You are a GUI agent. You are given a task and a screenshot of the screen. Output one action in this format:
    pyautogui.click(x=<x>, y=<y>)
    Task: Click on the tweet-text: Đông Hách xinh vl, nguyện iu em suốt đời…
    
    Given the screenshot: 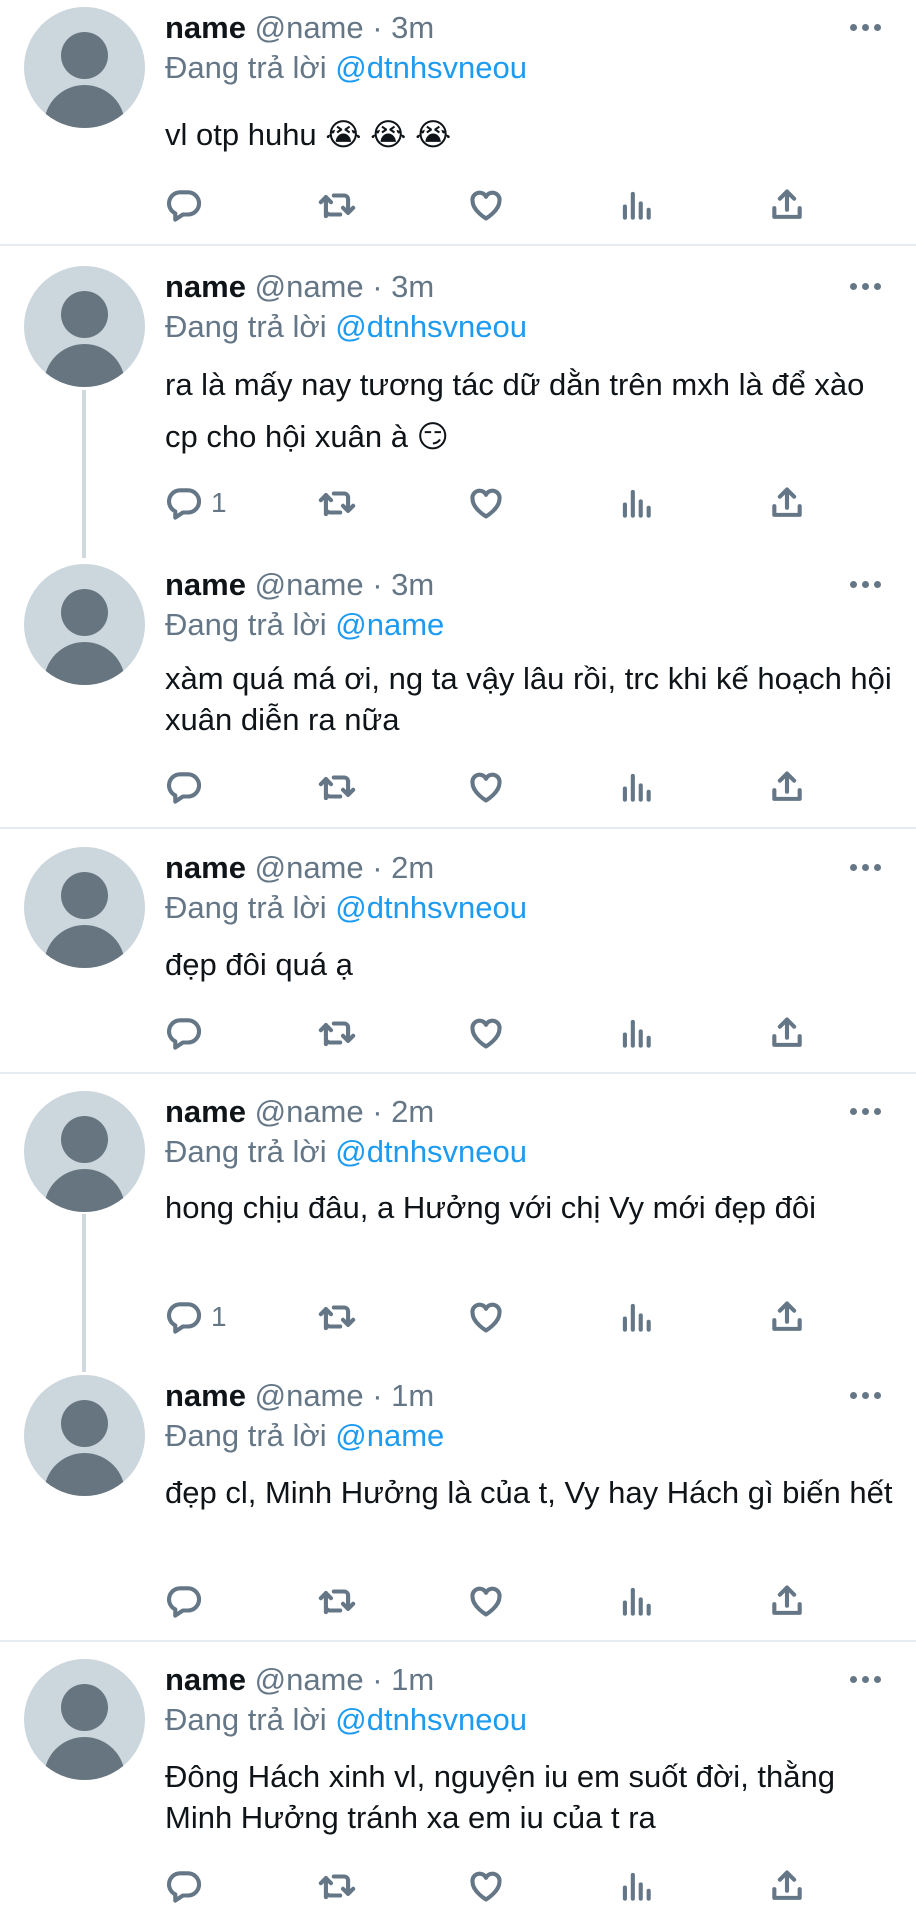 What is the action you would take?
    pyautogui.click(x=500, y=1797)
    